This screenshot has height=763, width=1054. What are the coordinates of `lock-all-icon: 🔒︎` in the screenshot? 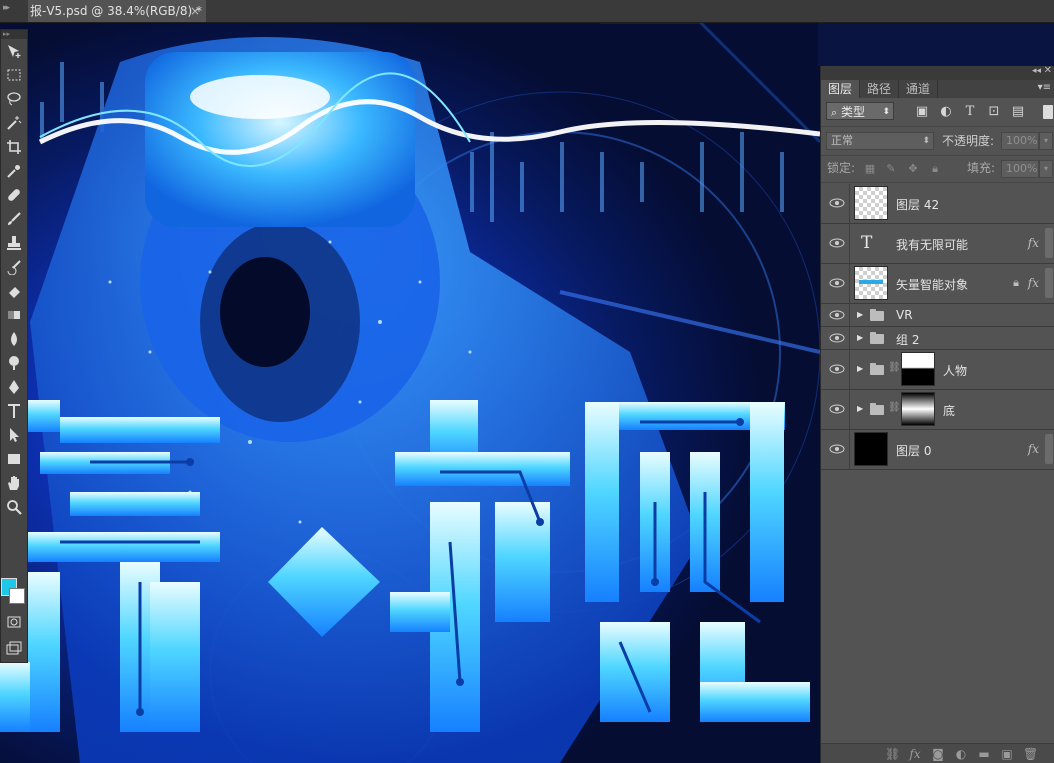 It's located at (935, 169).